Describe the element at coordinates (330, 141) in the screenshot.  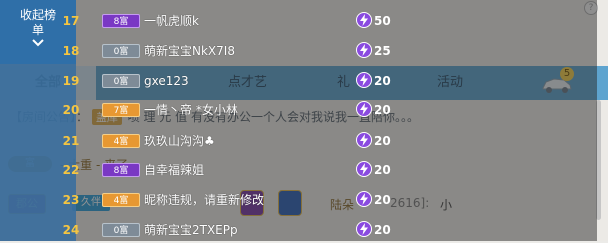
I see `ranking-row: 21 4富 玖玖山沟沟♣ 20` at that location.